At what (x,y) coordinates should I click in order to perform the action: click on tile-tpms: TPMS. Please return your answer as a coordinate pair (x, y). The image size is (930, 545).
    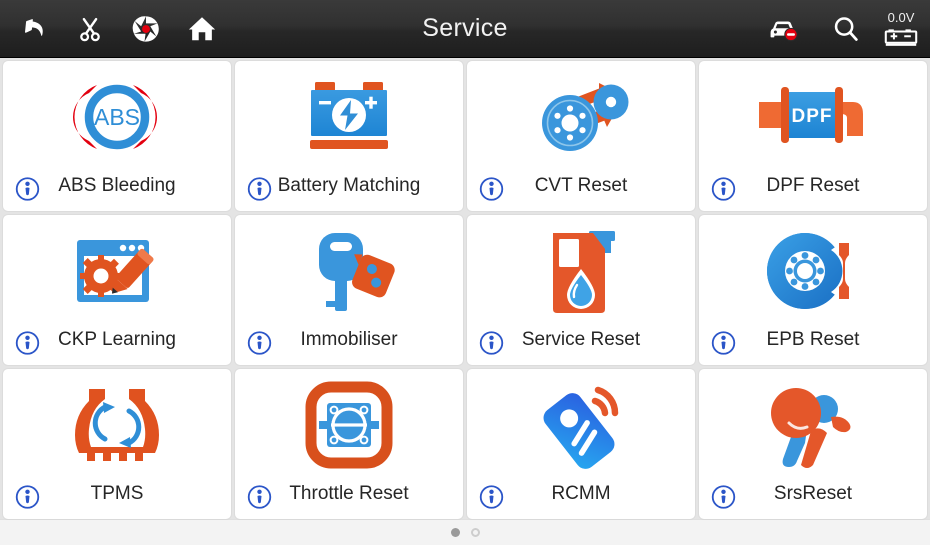
    Looking at the image, I should click on (117, 444).